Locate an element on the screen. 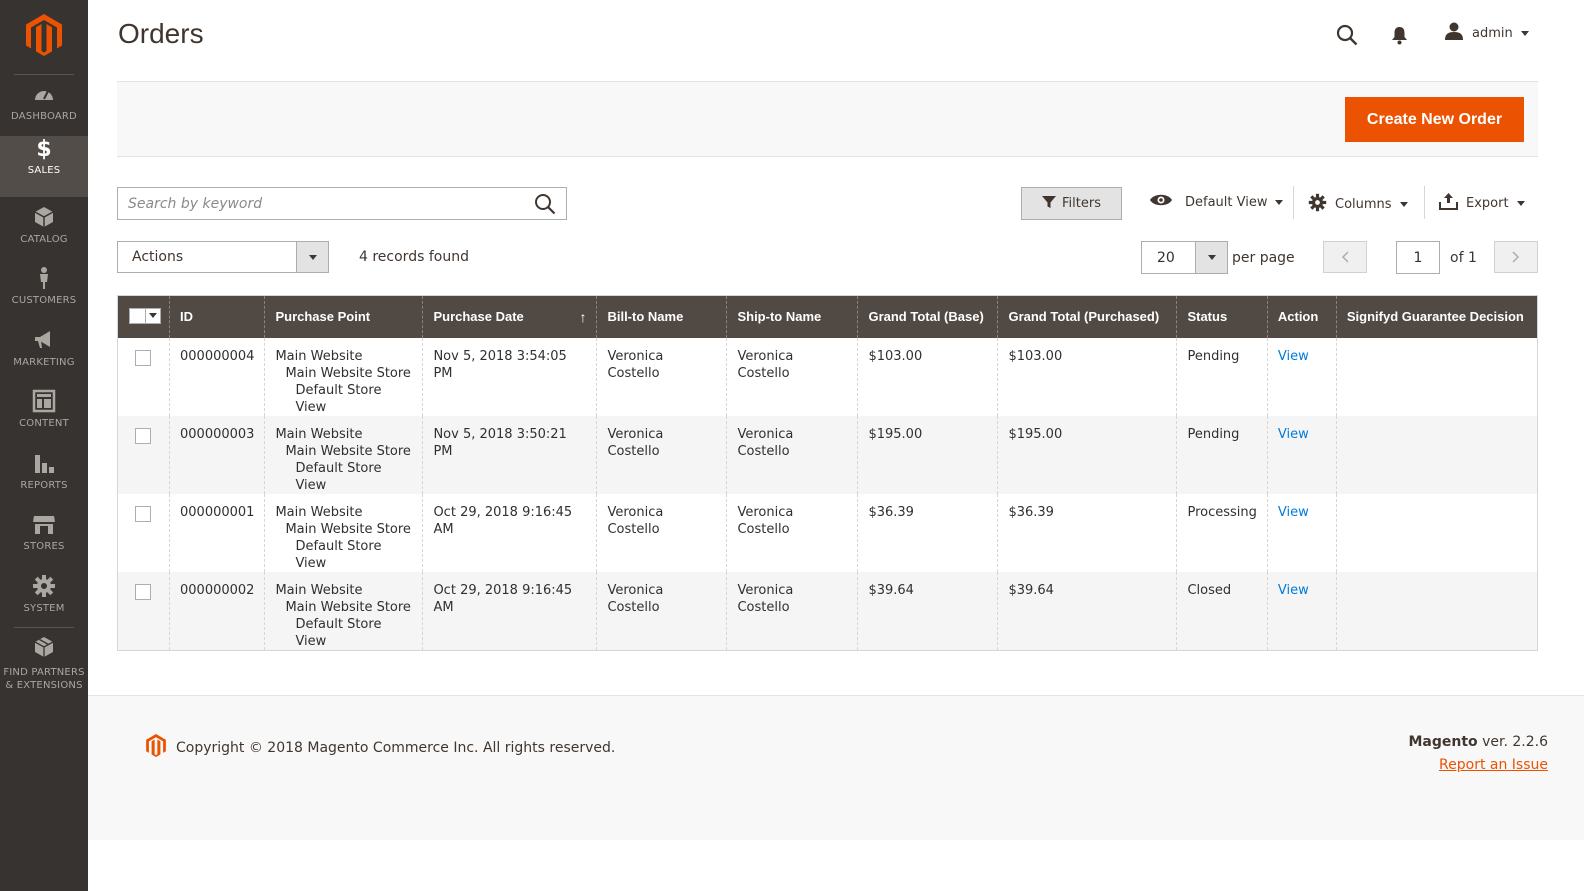  report-issue-link: Report an Issue is located at coordinates (1493, 765).